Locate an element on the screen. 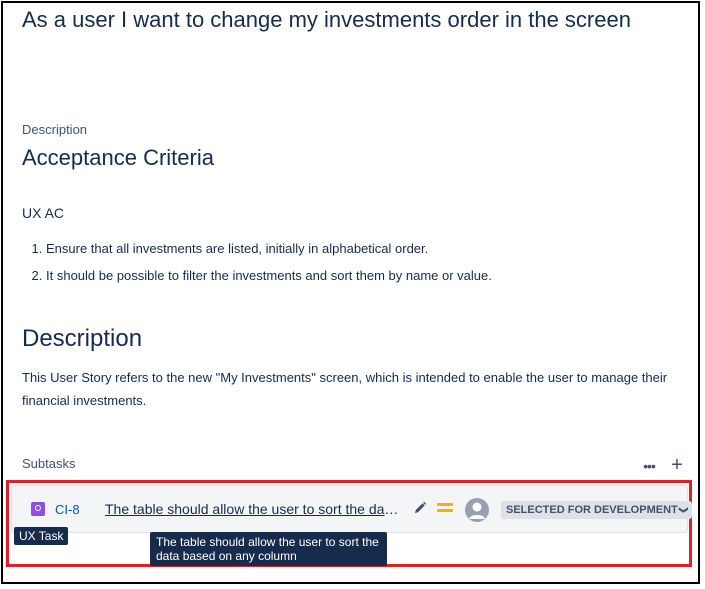 The height and width of the screenshot is (589, 705). status-dropdown: SELECTED FOR DEVELOPMENT❯ is located at coordinates (597, 510).